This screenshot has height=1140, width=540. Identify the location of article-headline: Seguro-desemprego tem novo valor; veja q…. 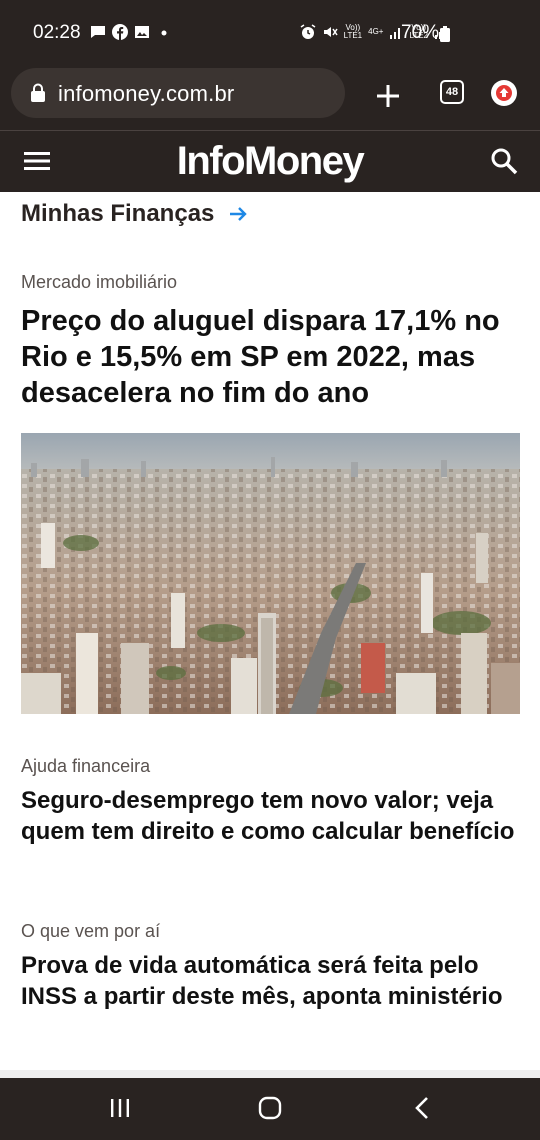
(271, 816).